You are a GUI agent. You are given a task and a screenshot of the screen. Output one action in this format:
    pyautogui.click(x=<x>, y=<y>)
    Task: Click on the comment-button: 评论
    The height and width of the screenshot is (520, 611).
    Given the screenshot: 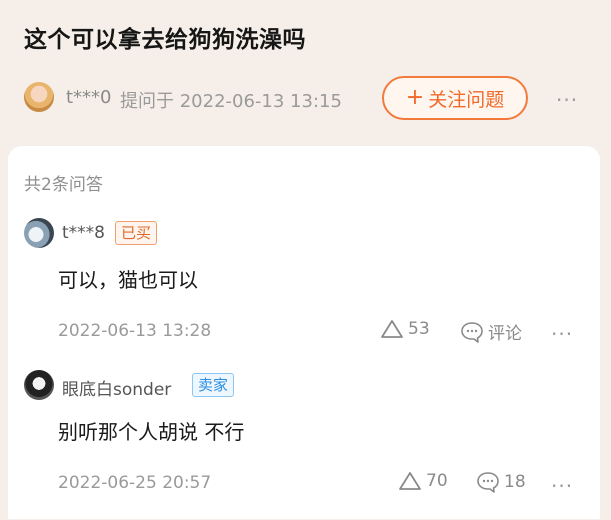 What is the action you would take?
    pyautogui.click(x=491, y=331)
    